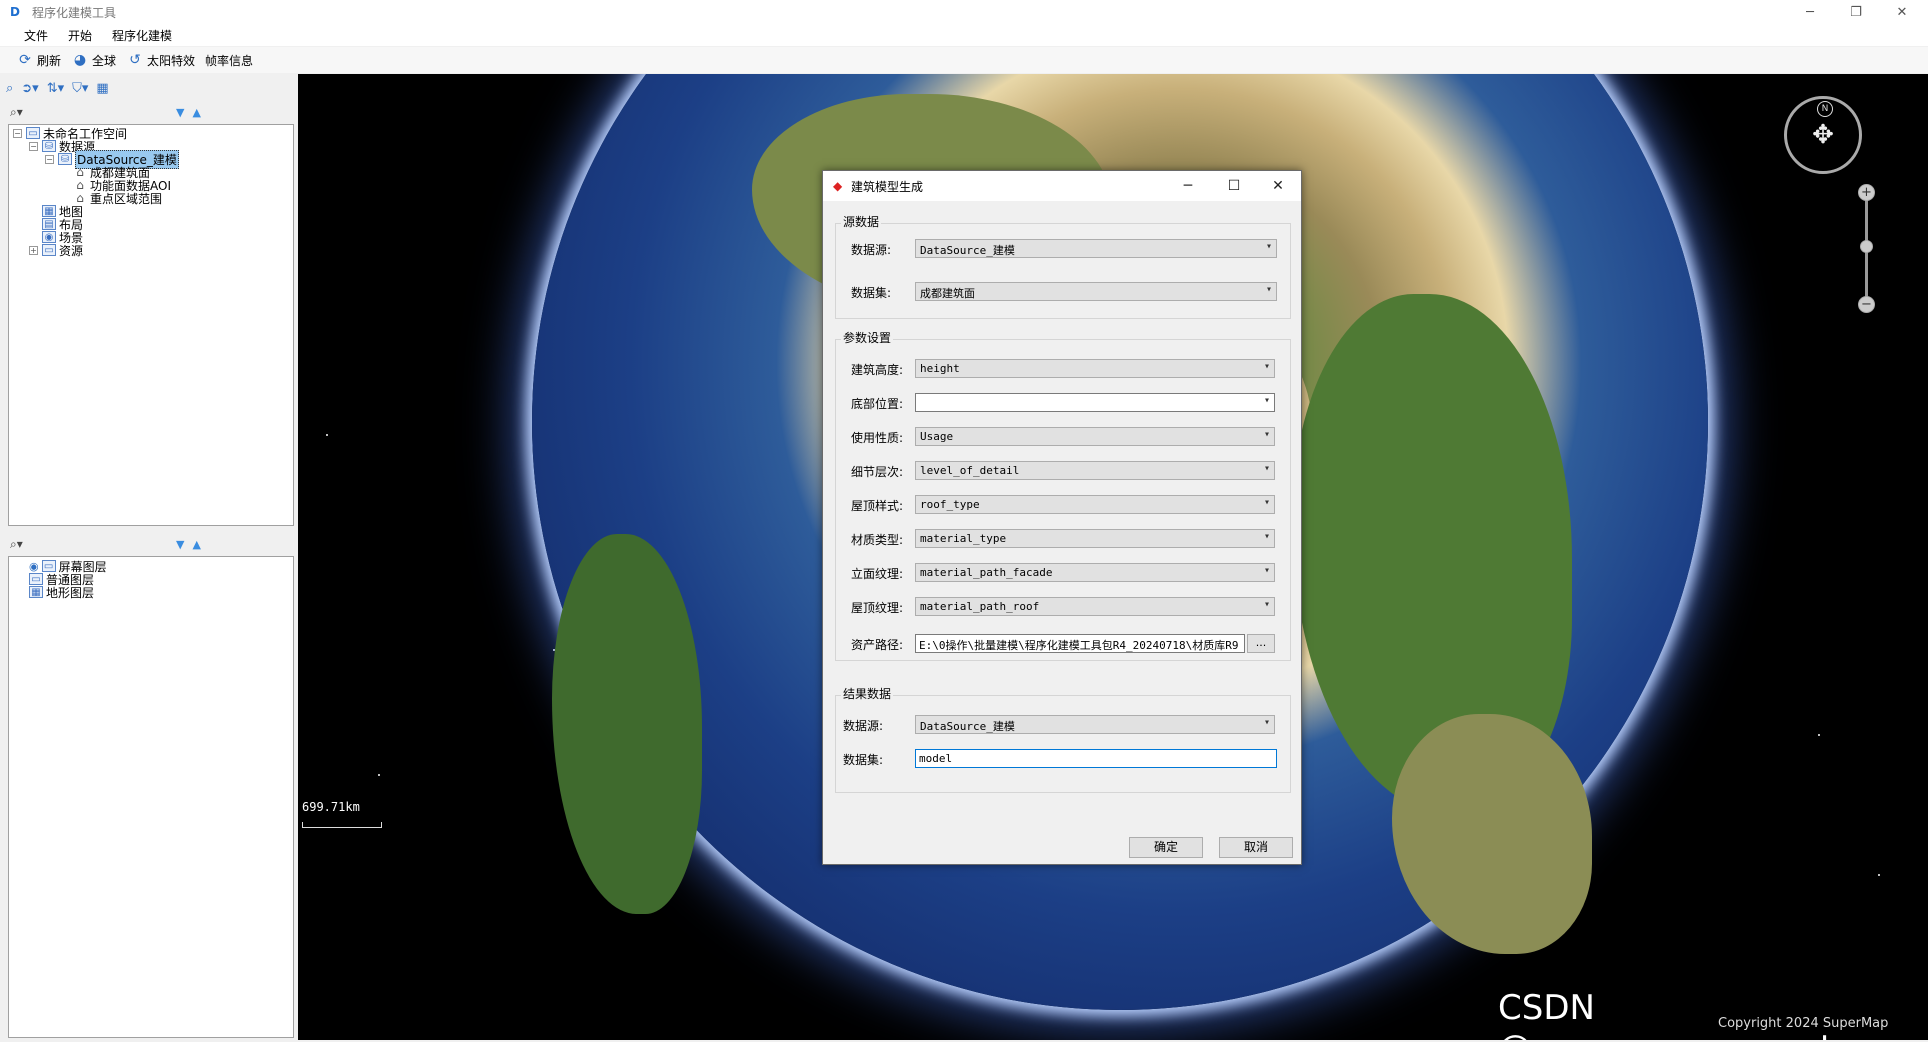 The width and height of the screenshot is (1928, 1042). Describe the element at coordinates (950, 504) in the screenshot. I see `combo-value: roof_type` at that location.